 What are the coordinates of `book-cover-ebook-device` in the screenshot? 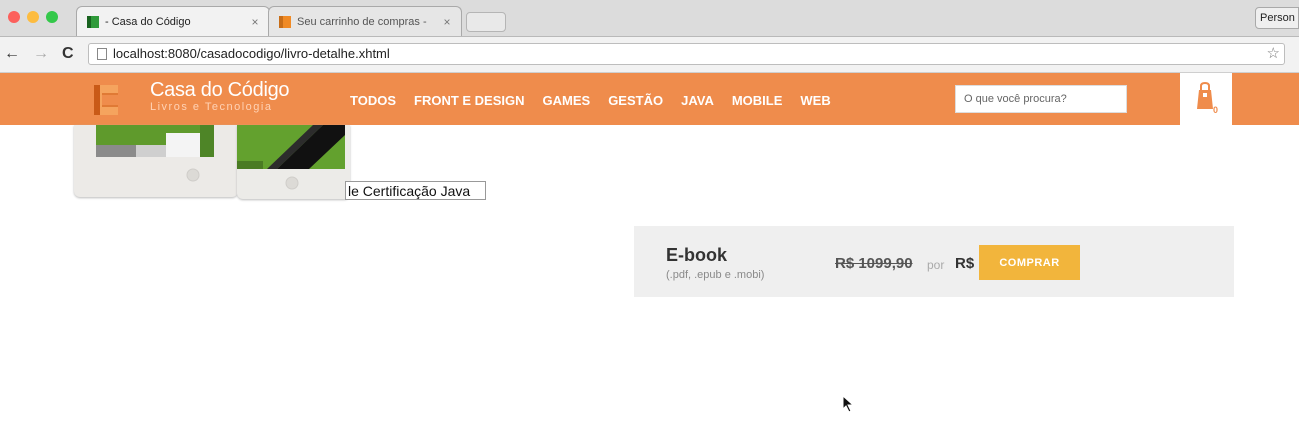 It's located at (156, 161).